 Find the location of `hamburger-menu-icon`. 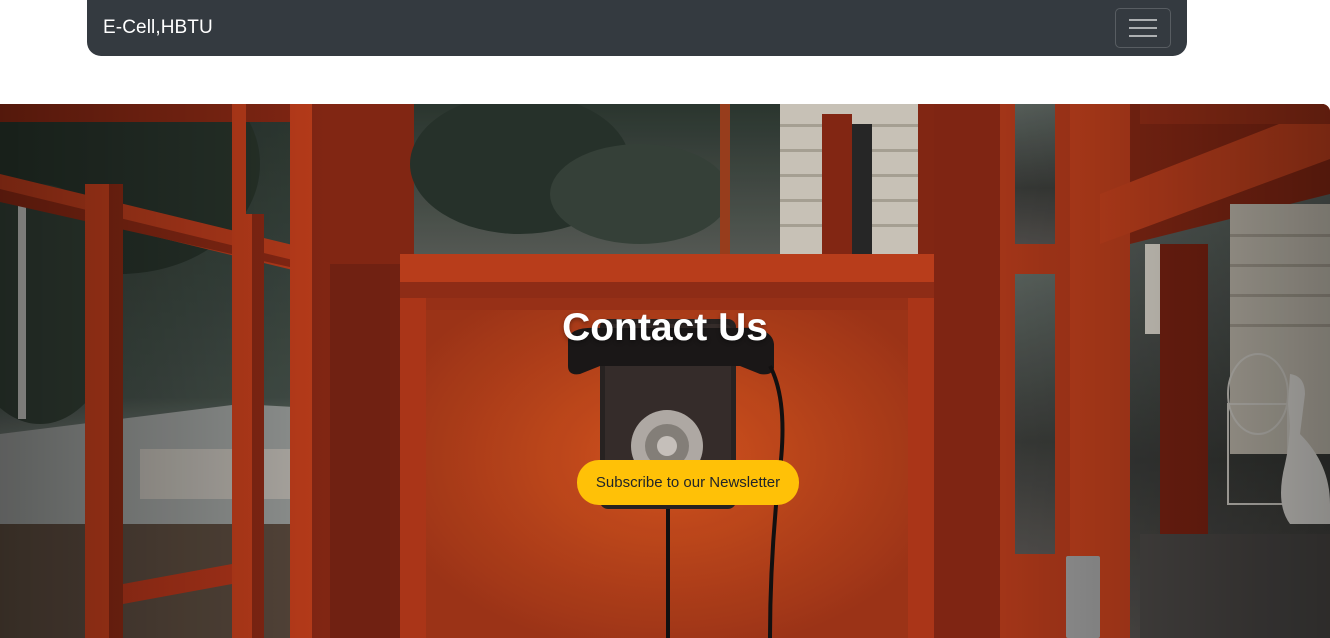

hamburger-menu-icon is located at coordinates (1143, 28).